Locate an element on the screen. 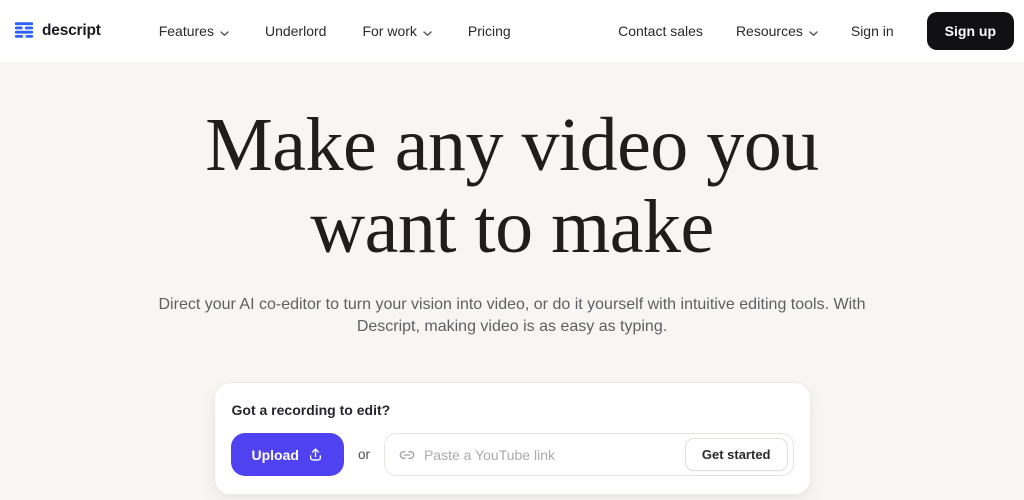  nav-item-label: Features is located at coordinates (186, 31).